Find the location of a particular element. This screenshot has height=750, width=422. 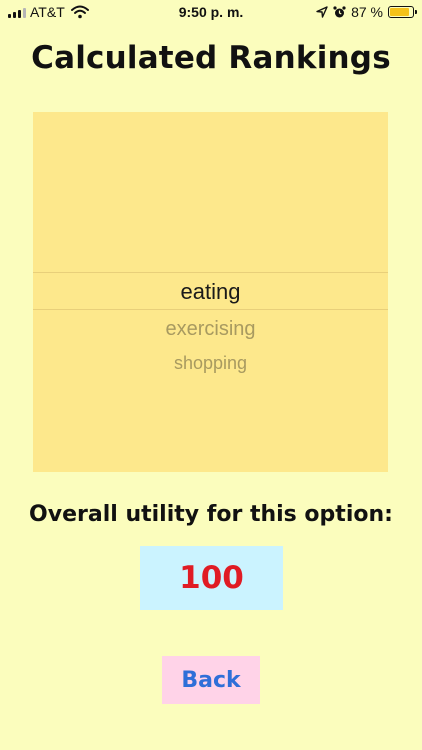

battery-percent: 87 % is located at coordinates (367, 12).